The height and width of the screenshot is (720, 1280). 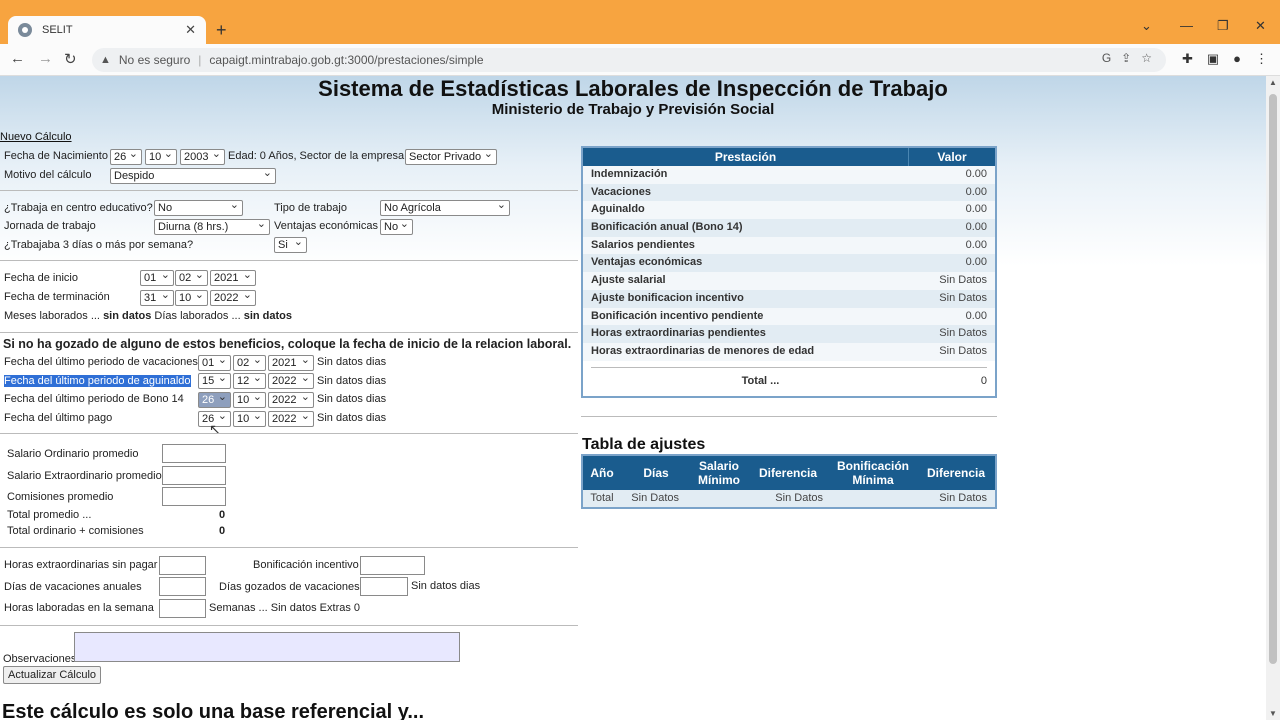 I want to click on observaciones-textarea, so click(x=267, y=647).